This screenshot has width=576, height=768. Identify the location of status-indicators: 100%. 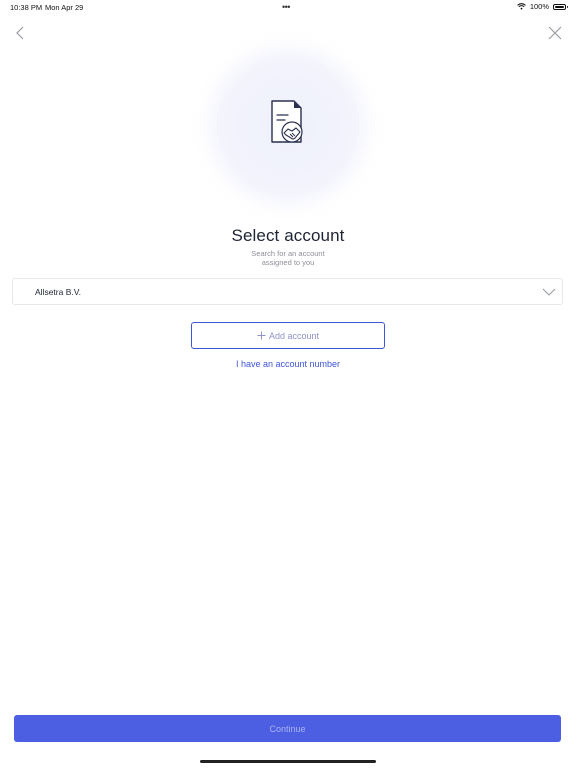
(542, 6).